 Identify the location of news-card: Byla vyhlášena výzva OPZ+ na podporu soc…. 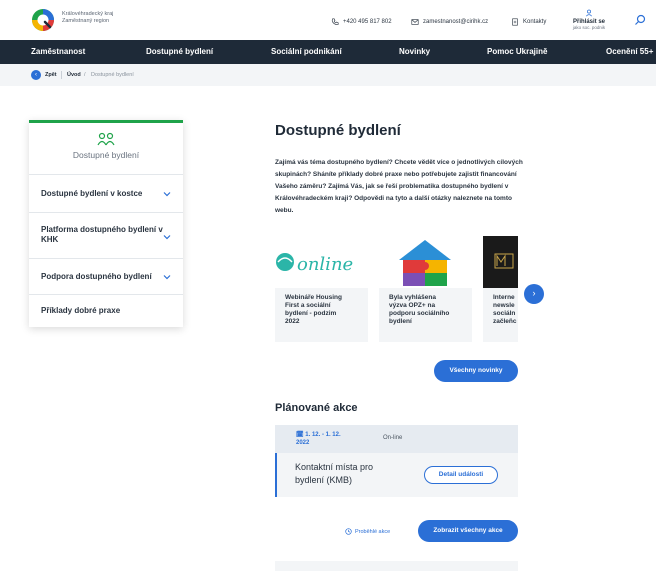
(425, 289).